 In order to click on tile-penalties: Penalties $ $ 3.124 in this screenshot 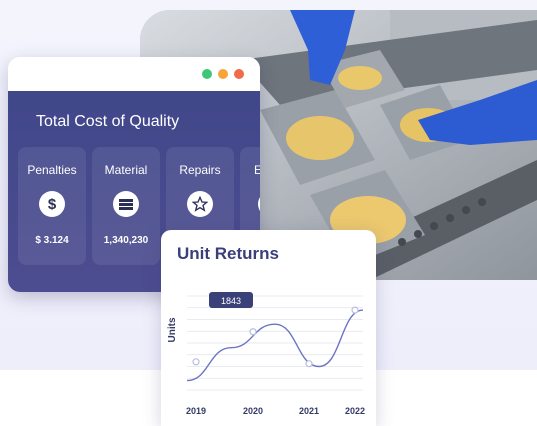, I will do `click(52, 206)`.